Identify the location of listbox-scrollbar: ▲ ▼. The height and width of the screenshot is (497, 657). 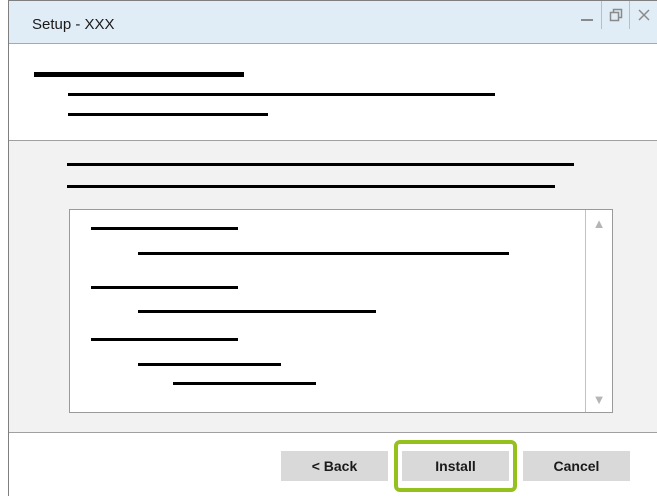
(598, 311).